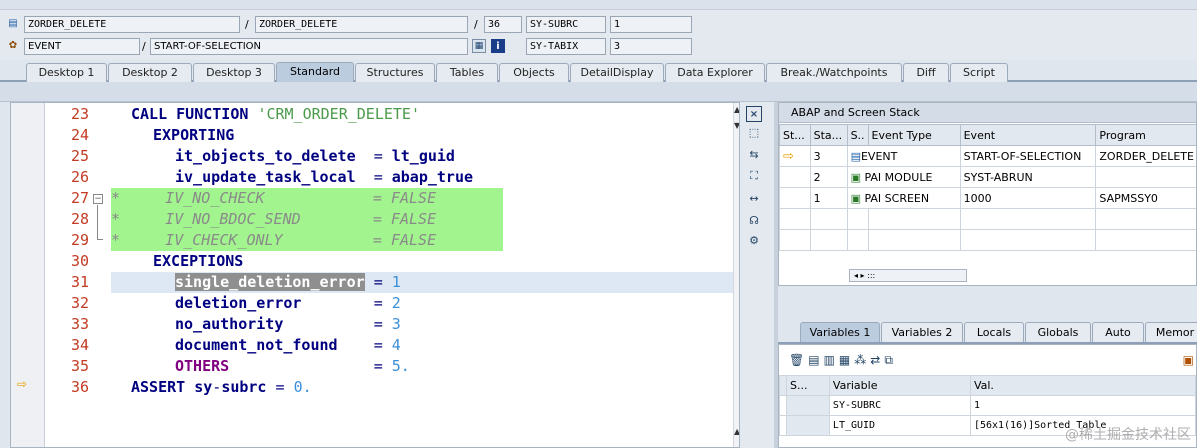 The height and width of the screenshot is (448, 1197). Describe the element at coordinates (857, 135) in the screenshot. I see `column-header: S..` at that location.